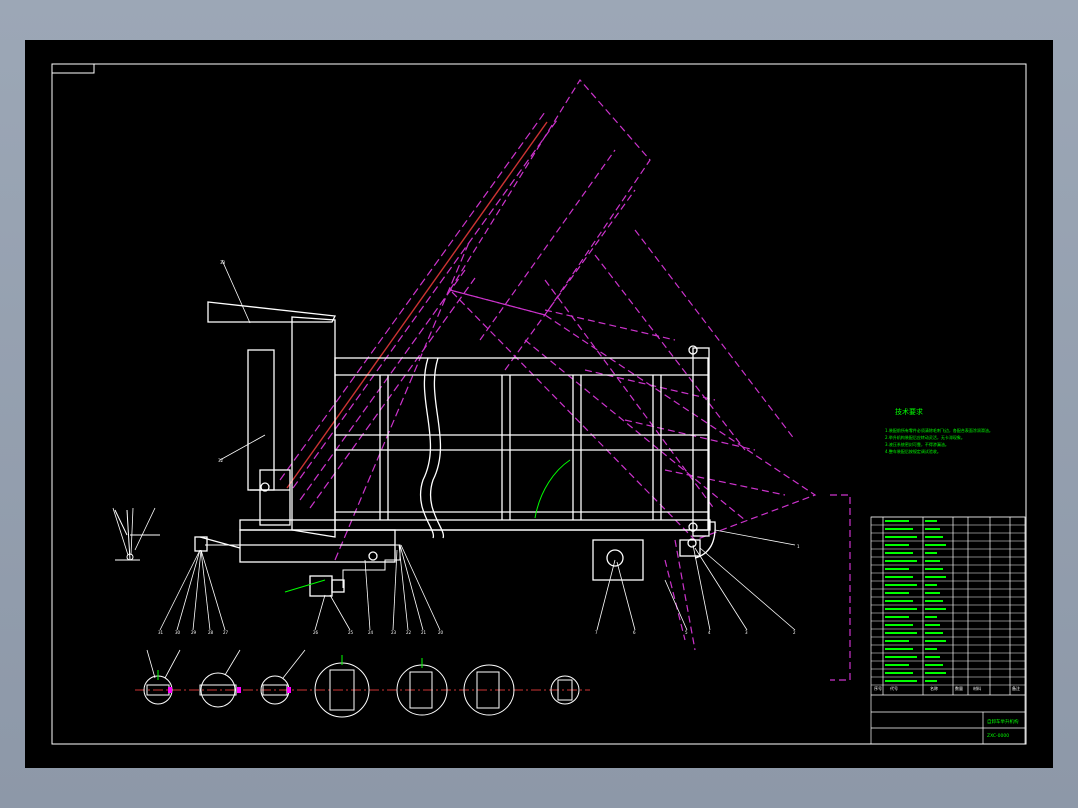 The height and width of the screenshot is (808, 1078). I want to click on svg-text: 25, so click(351, 632).